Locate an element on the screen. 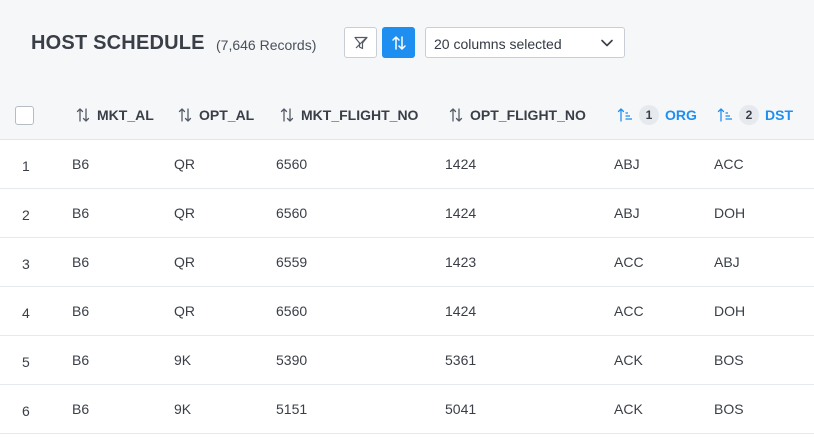 The image size is (814, 439). column-header-mkt-flight-no: MKT_FLIGHT_NO is located at coordinates (348, 115).